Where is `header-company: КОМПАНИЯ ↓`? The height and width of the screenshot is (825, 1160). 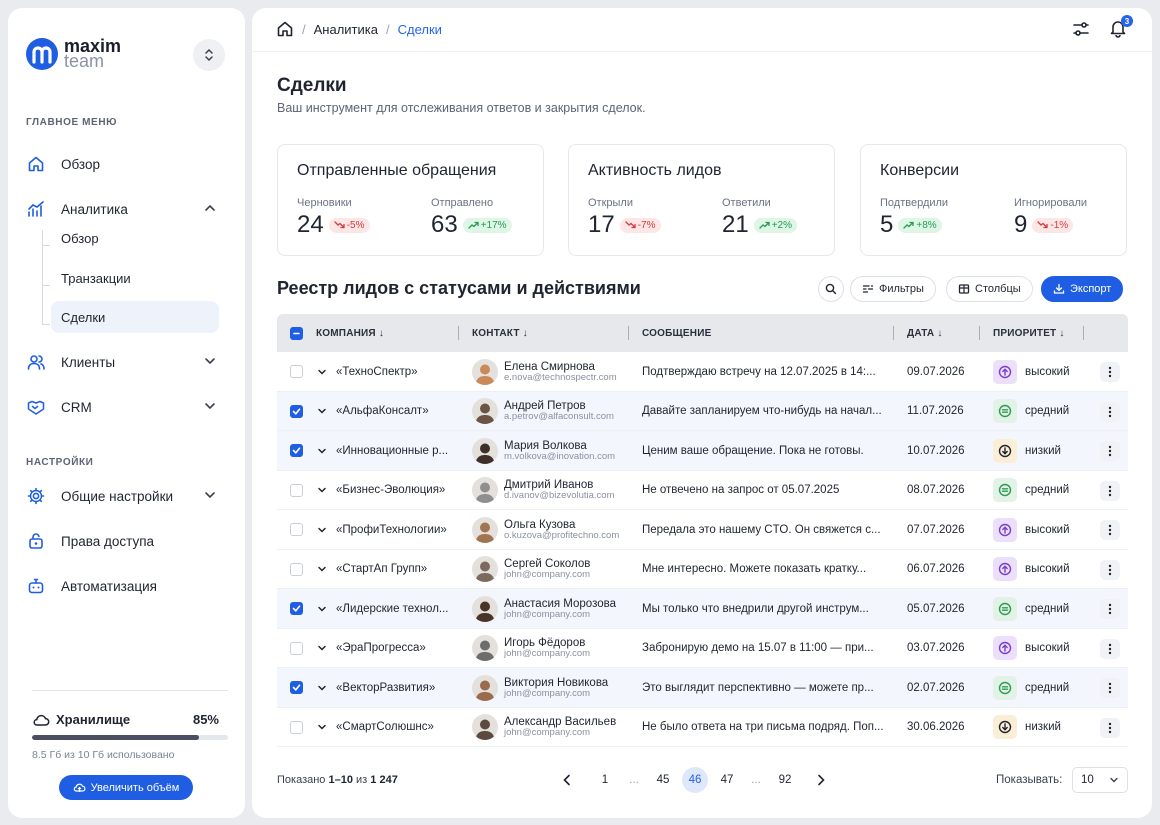 header-company: КОМПАНИЯ ↓ is located at coordinates (350, 333).